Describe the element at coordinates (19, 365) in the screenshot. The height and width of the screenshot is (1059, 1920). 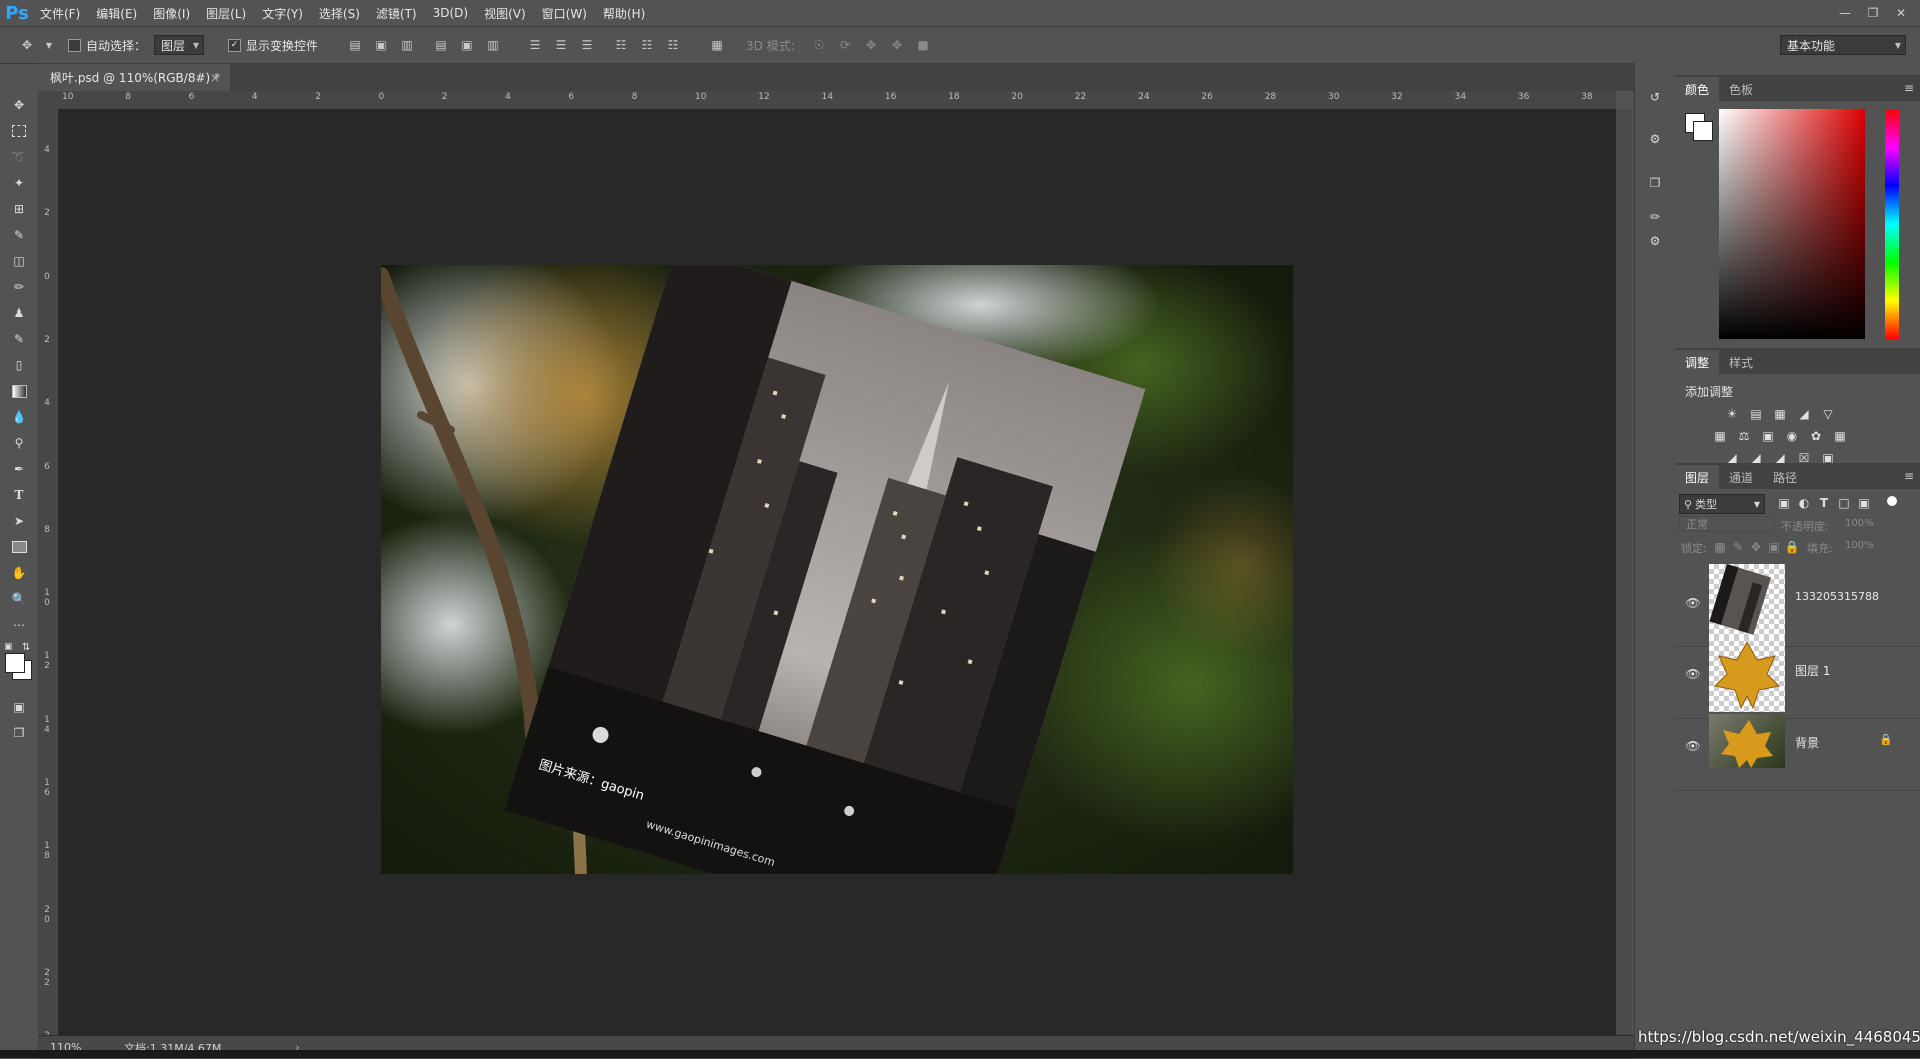
I see `eraser-tool-icon: ▯` at that location.